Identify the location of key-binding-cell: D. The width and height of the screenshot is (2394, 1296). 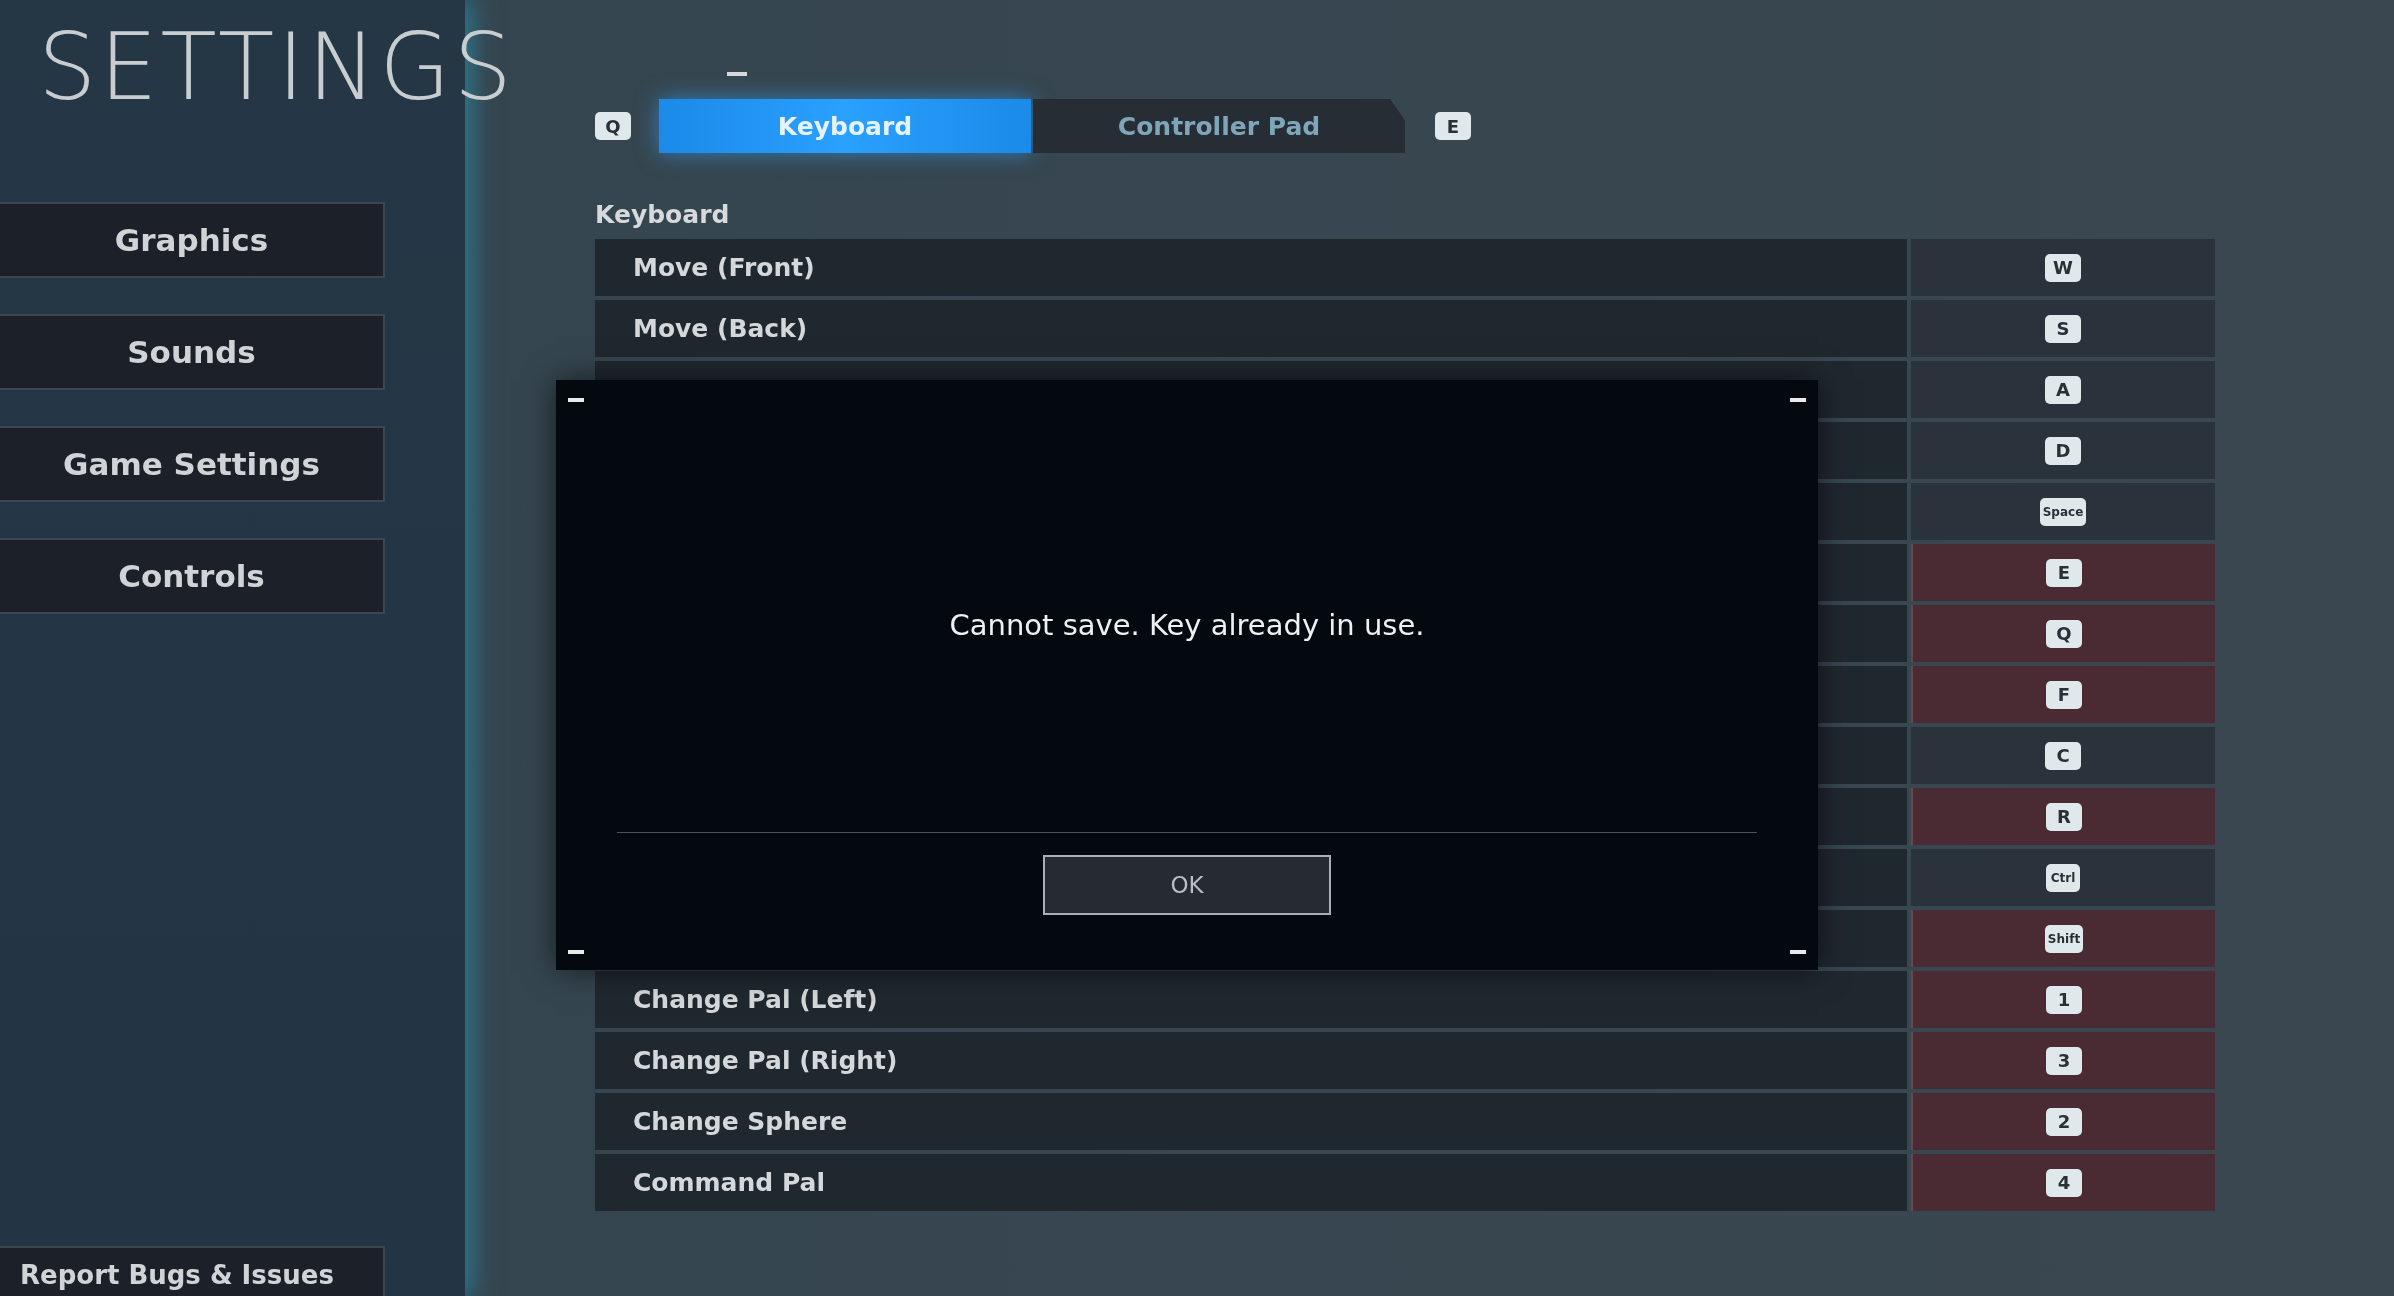
(2063, 450).